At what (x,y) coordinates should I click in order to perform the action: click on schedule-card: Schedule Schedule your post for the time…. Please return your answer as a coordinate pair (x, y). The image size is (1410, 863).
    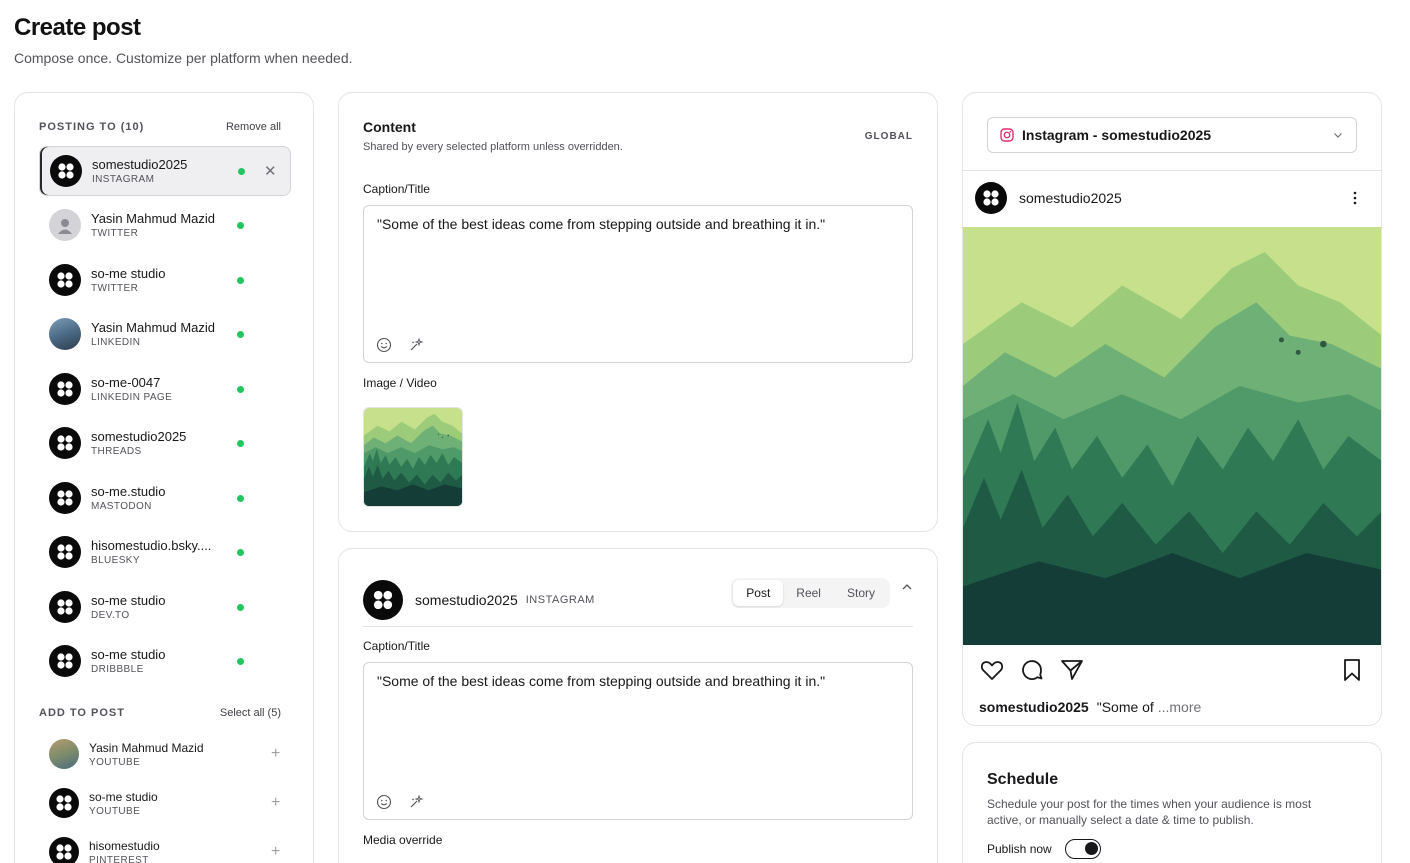
    Looking at the image, I should click on (1172, 802).